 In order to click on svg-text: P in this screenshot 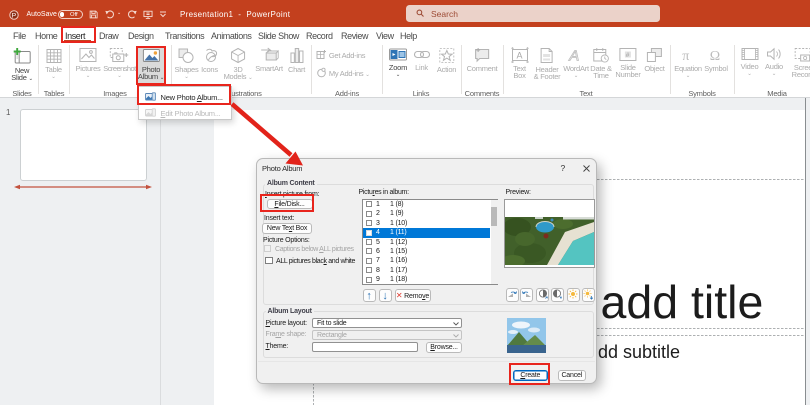, I will do `click(13, 15)`.